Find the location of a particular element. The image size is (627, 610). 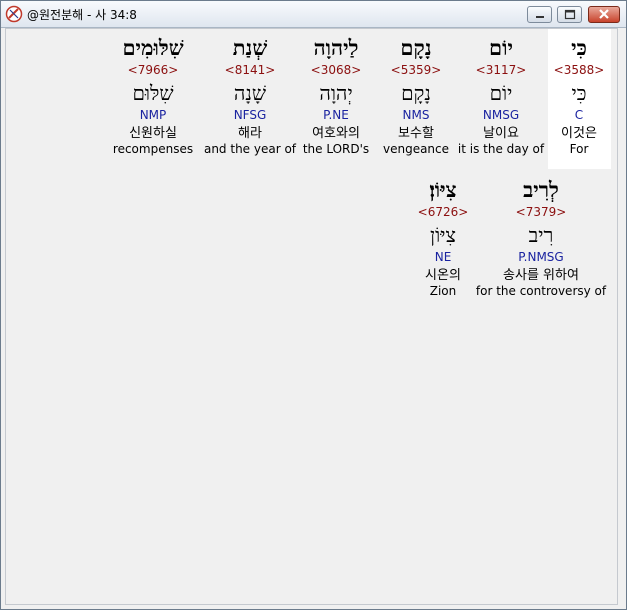

minimize-icon is located at coordinates (540, 17).